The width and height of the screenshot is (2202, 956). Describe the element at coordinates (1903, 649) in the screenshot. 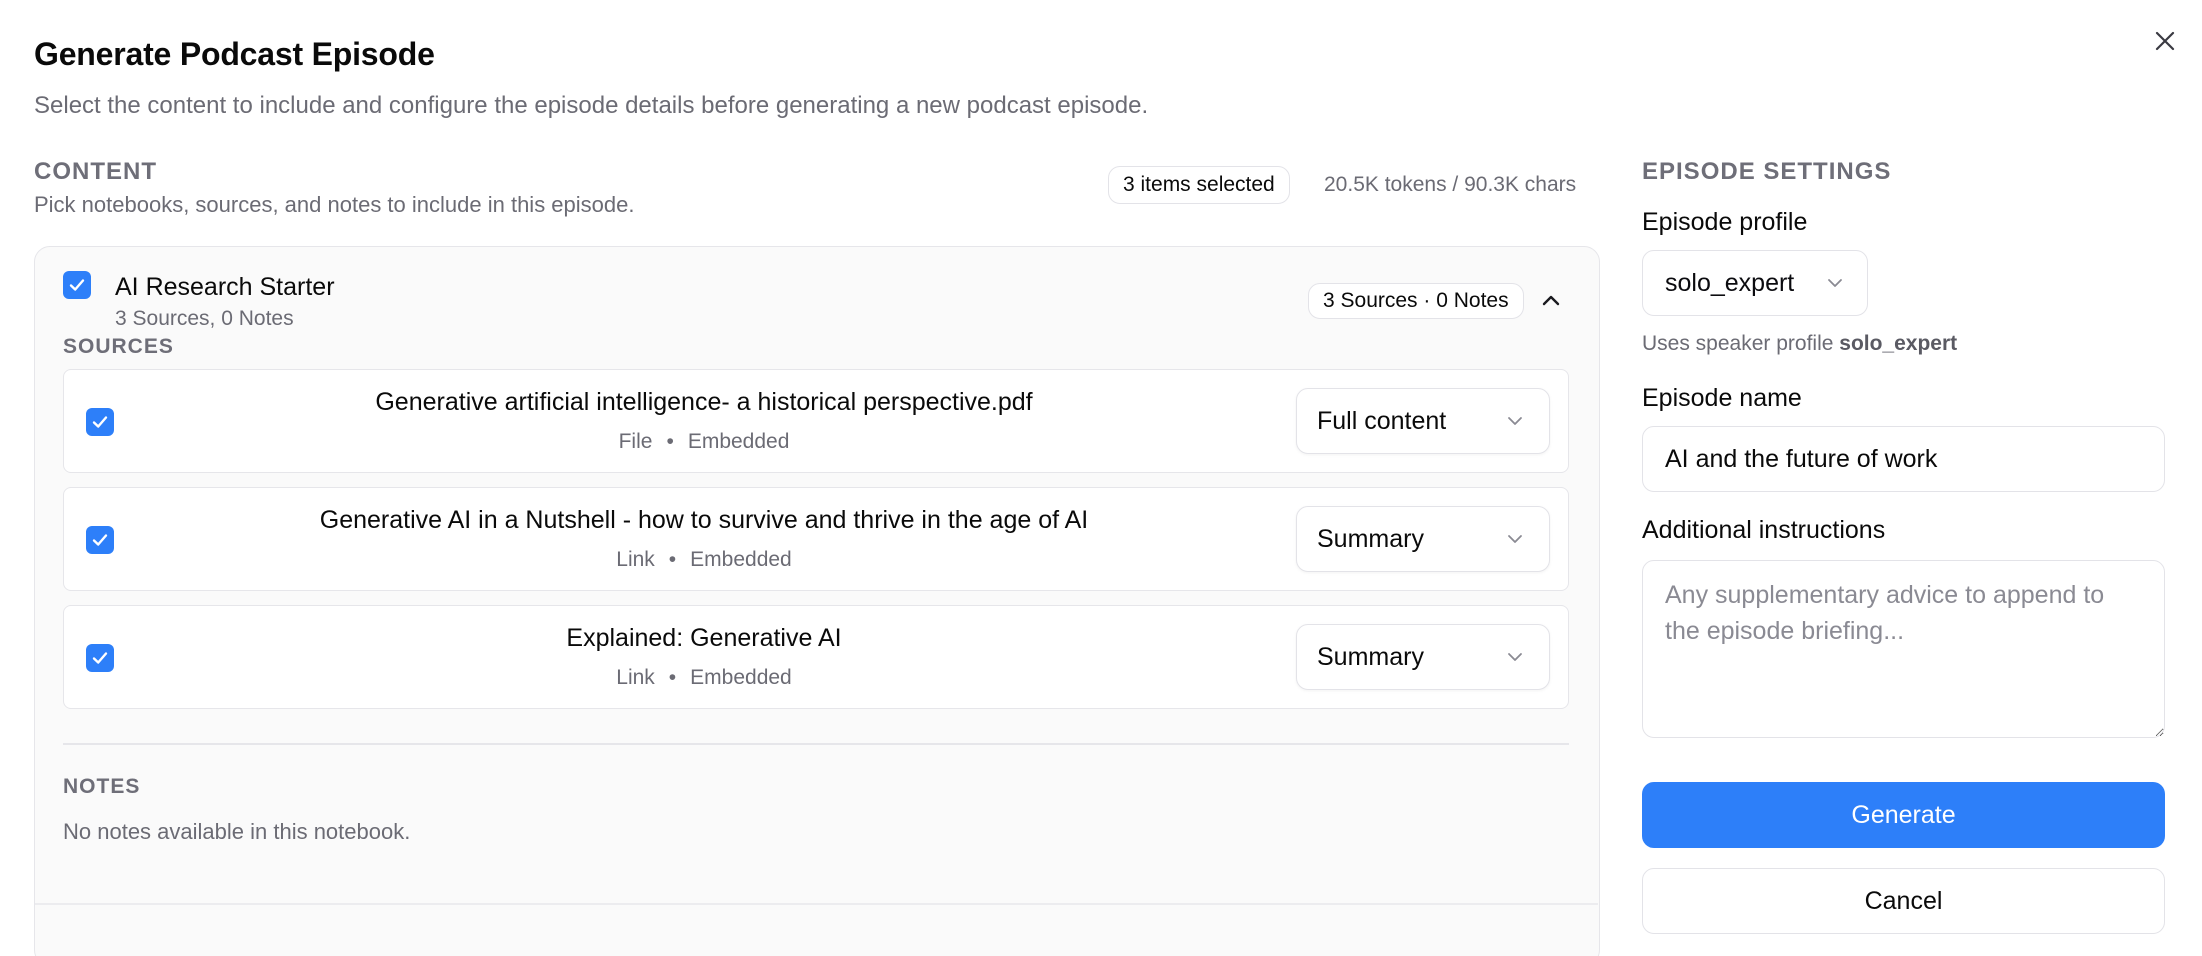

I see `additional-instructions-input` at that location.